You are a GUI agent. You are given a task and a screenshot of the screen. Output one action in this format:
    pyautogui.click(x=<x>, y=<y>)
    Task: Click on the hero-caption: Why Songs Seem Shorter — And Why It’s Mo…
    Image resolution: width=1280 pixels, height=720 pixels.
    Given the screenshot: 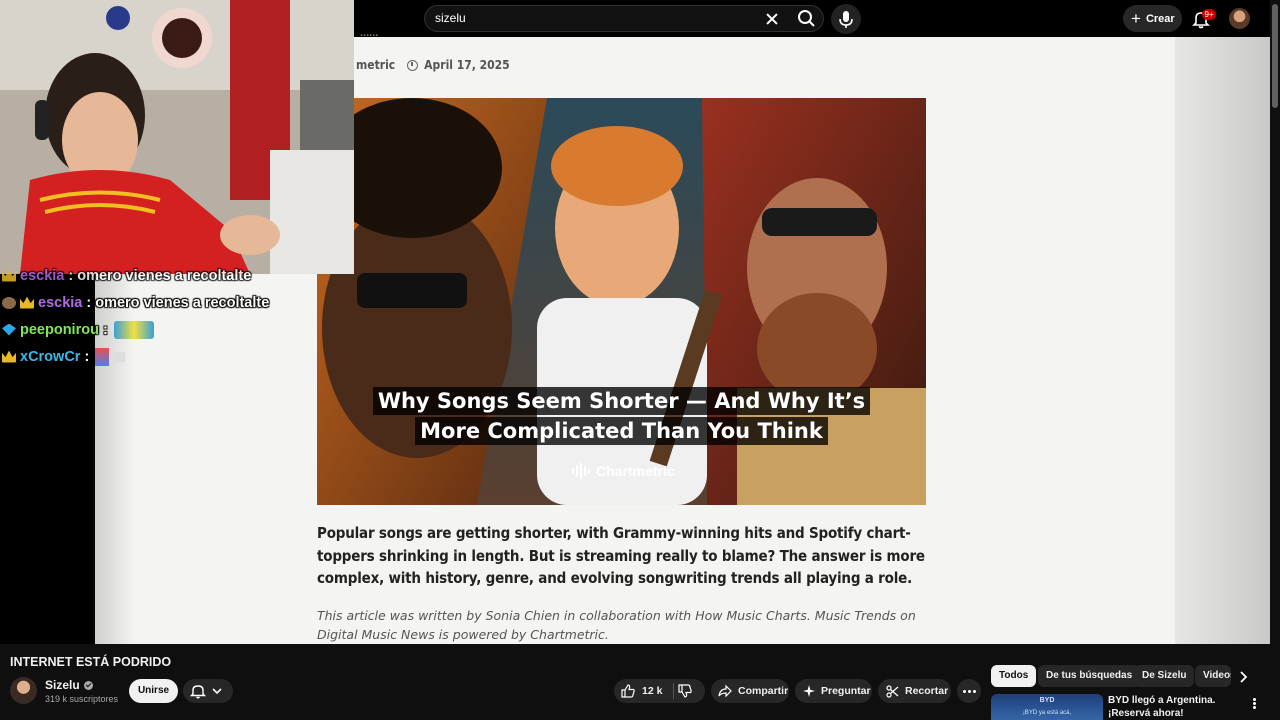 What is the action you would take?
    pyautogui.click(x=621, y=416)
    